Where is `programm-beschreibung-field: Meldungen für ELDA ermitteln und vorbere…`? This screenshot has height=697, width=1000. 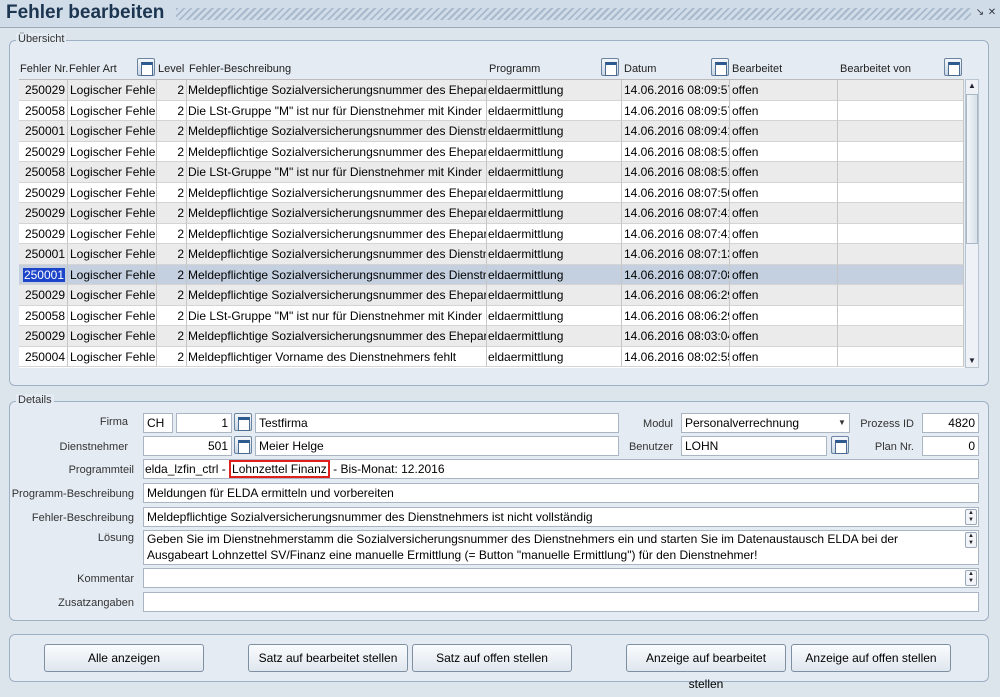 programm-beschreibung-field: Meldungen für ELDA ermitteln und vorbere… is located at coordinates (561, 493).